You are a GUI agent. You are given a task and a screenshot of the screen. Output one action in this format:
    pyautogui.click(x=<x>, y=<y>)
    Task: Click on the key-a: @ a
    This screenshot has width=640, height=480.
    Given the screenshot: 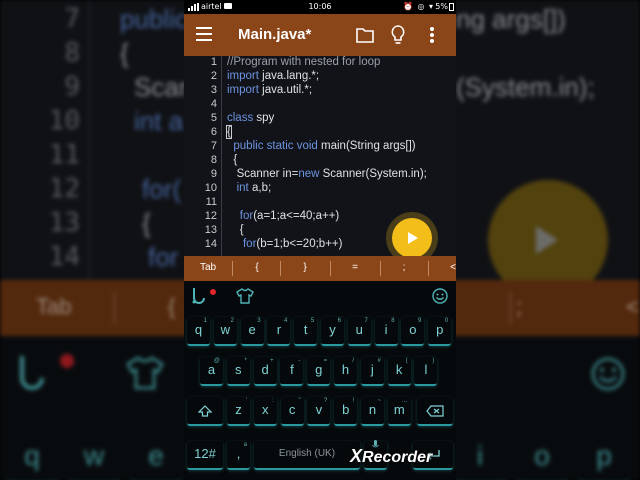 What is the action you would take?
    pyautogui.click(x=211, y=371)
    